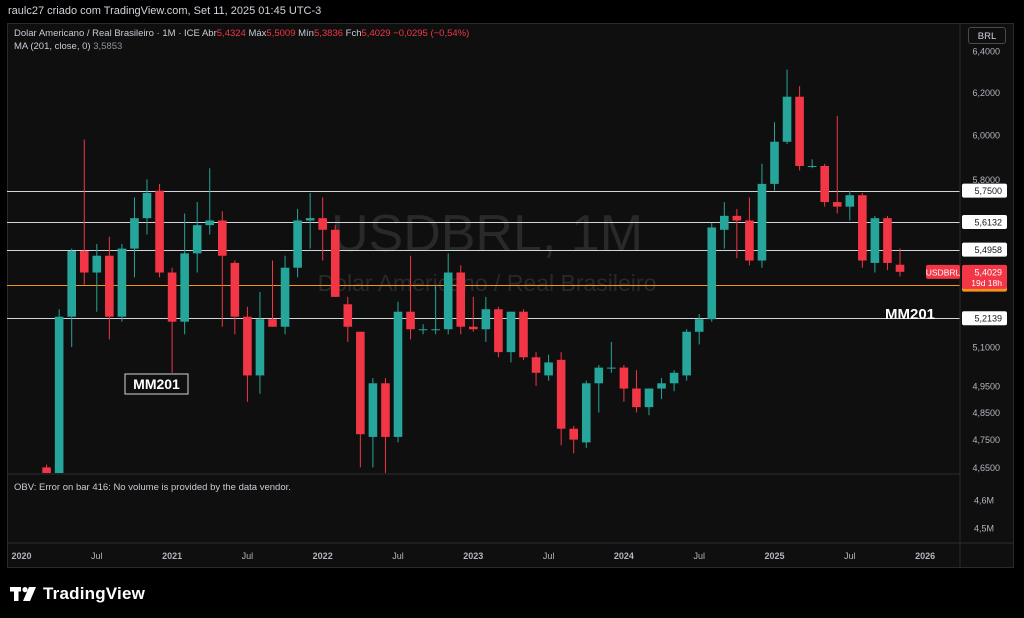 This screenshot has height=618, width=1024. Describe the element at coordinates (987, 35) in the screenshot. I see `currency-button: BRL` at that location.